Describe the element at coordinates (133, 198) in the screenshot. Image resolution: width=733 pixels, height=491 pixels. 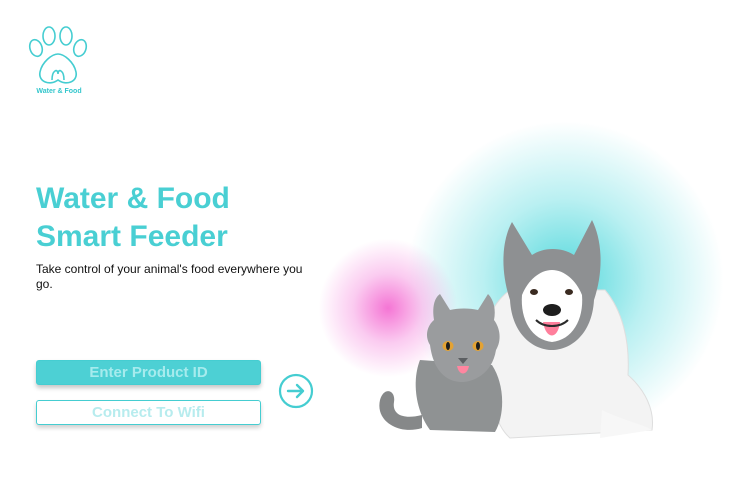
I see `title-line-1: Water & Food` at that location.